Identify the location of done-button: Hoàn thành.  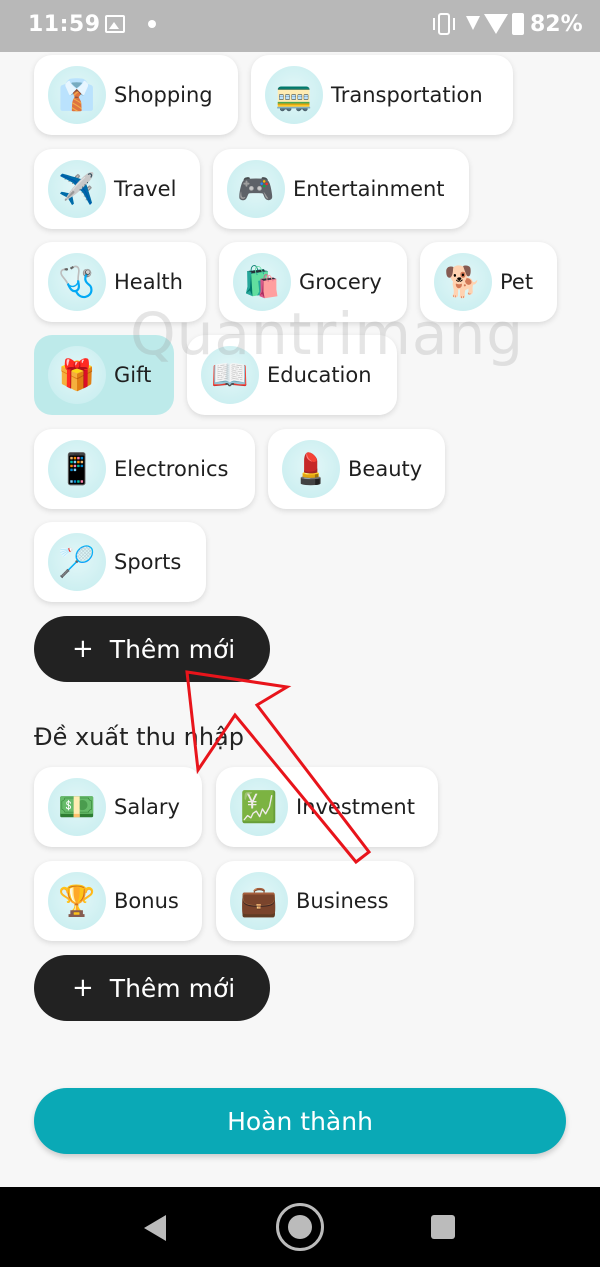
(300, 1121).